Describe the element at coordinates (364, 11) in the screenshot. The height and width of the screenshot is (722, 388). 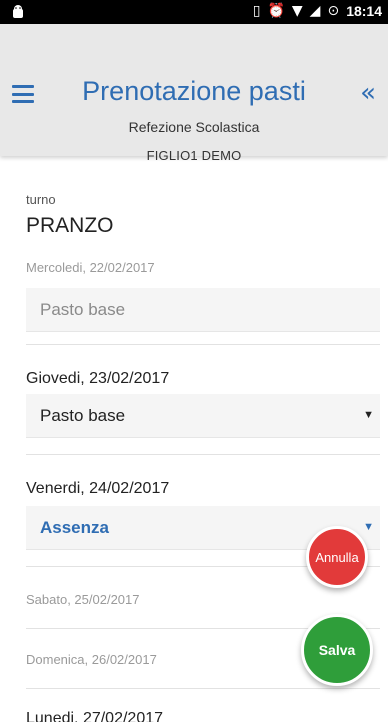
I see `status-time: 18:14` at that location.